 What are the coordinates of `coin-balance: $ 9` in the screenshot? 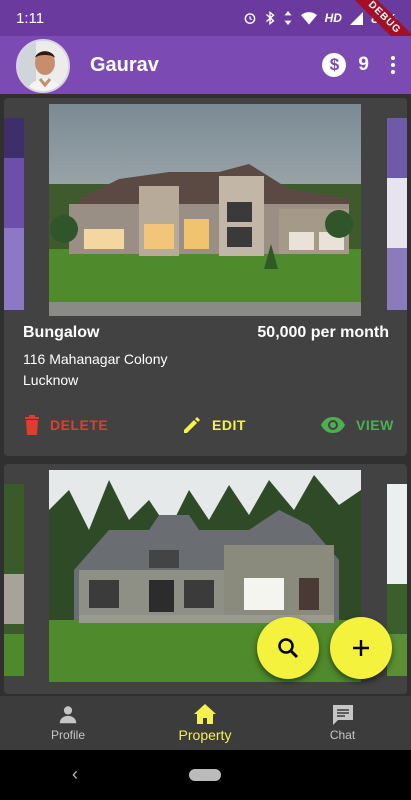 It's located at (345, 65).